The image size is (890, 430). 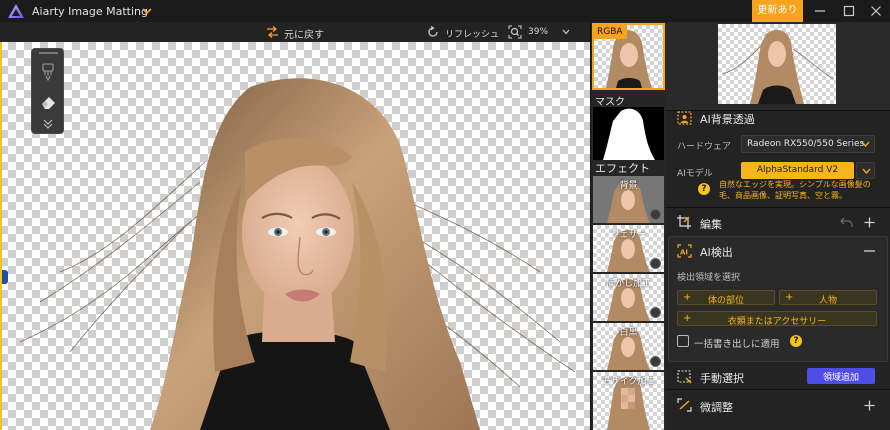 I want to click on preview-area, so click(x=778, y=66).